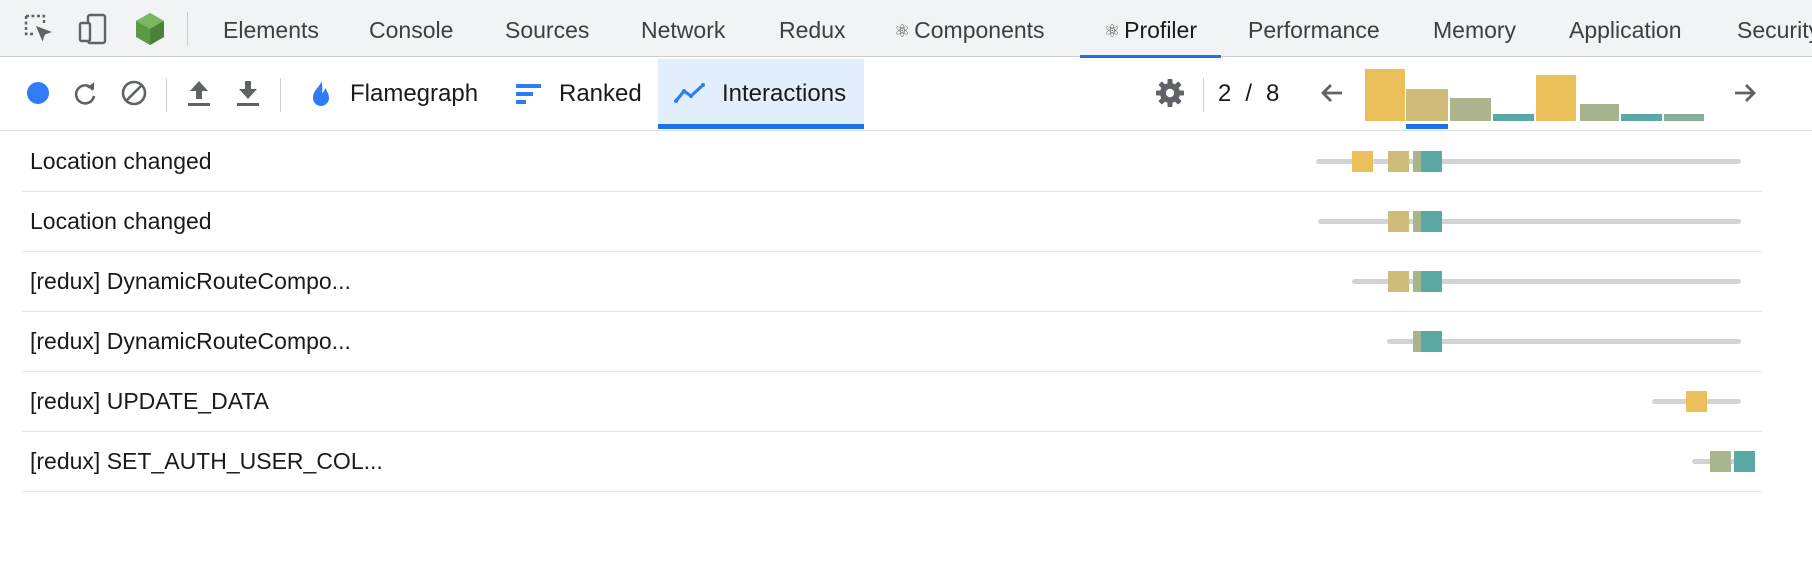 This screenshot has height=572, width=1812. What do you see at coordinates (761, 94) in the screenshot?
I see `tab-interactions: Interactions` at bounding box center [761, 94].